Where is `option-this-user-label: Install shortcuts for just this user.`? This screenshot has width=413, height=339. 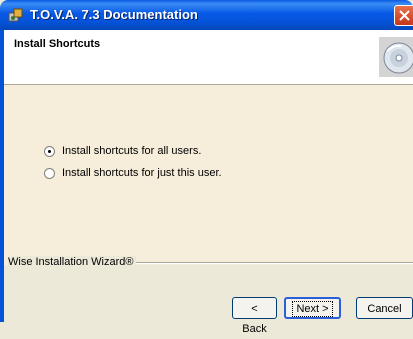
option-this-user-label: Install shortcuts for just this user. is located at coordinates (142, 173).